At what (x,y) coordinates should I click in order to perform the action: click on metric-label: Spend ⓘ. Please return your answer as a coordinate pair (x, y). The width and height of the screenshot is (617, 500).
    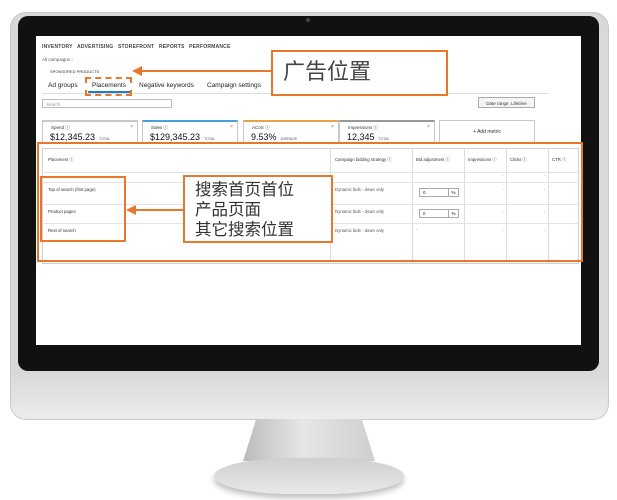
    Looking at the image, I should click on (60, 127).